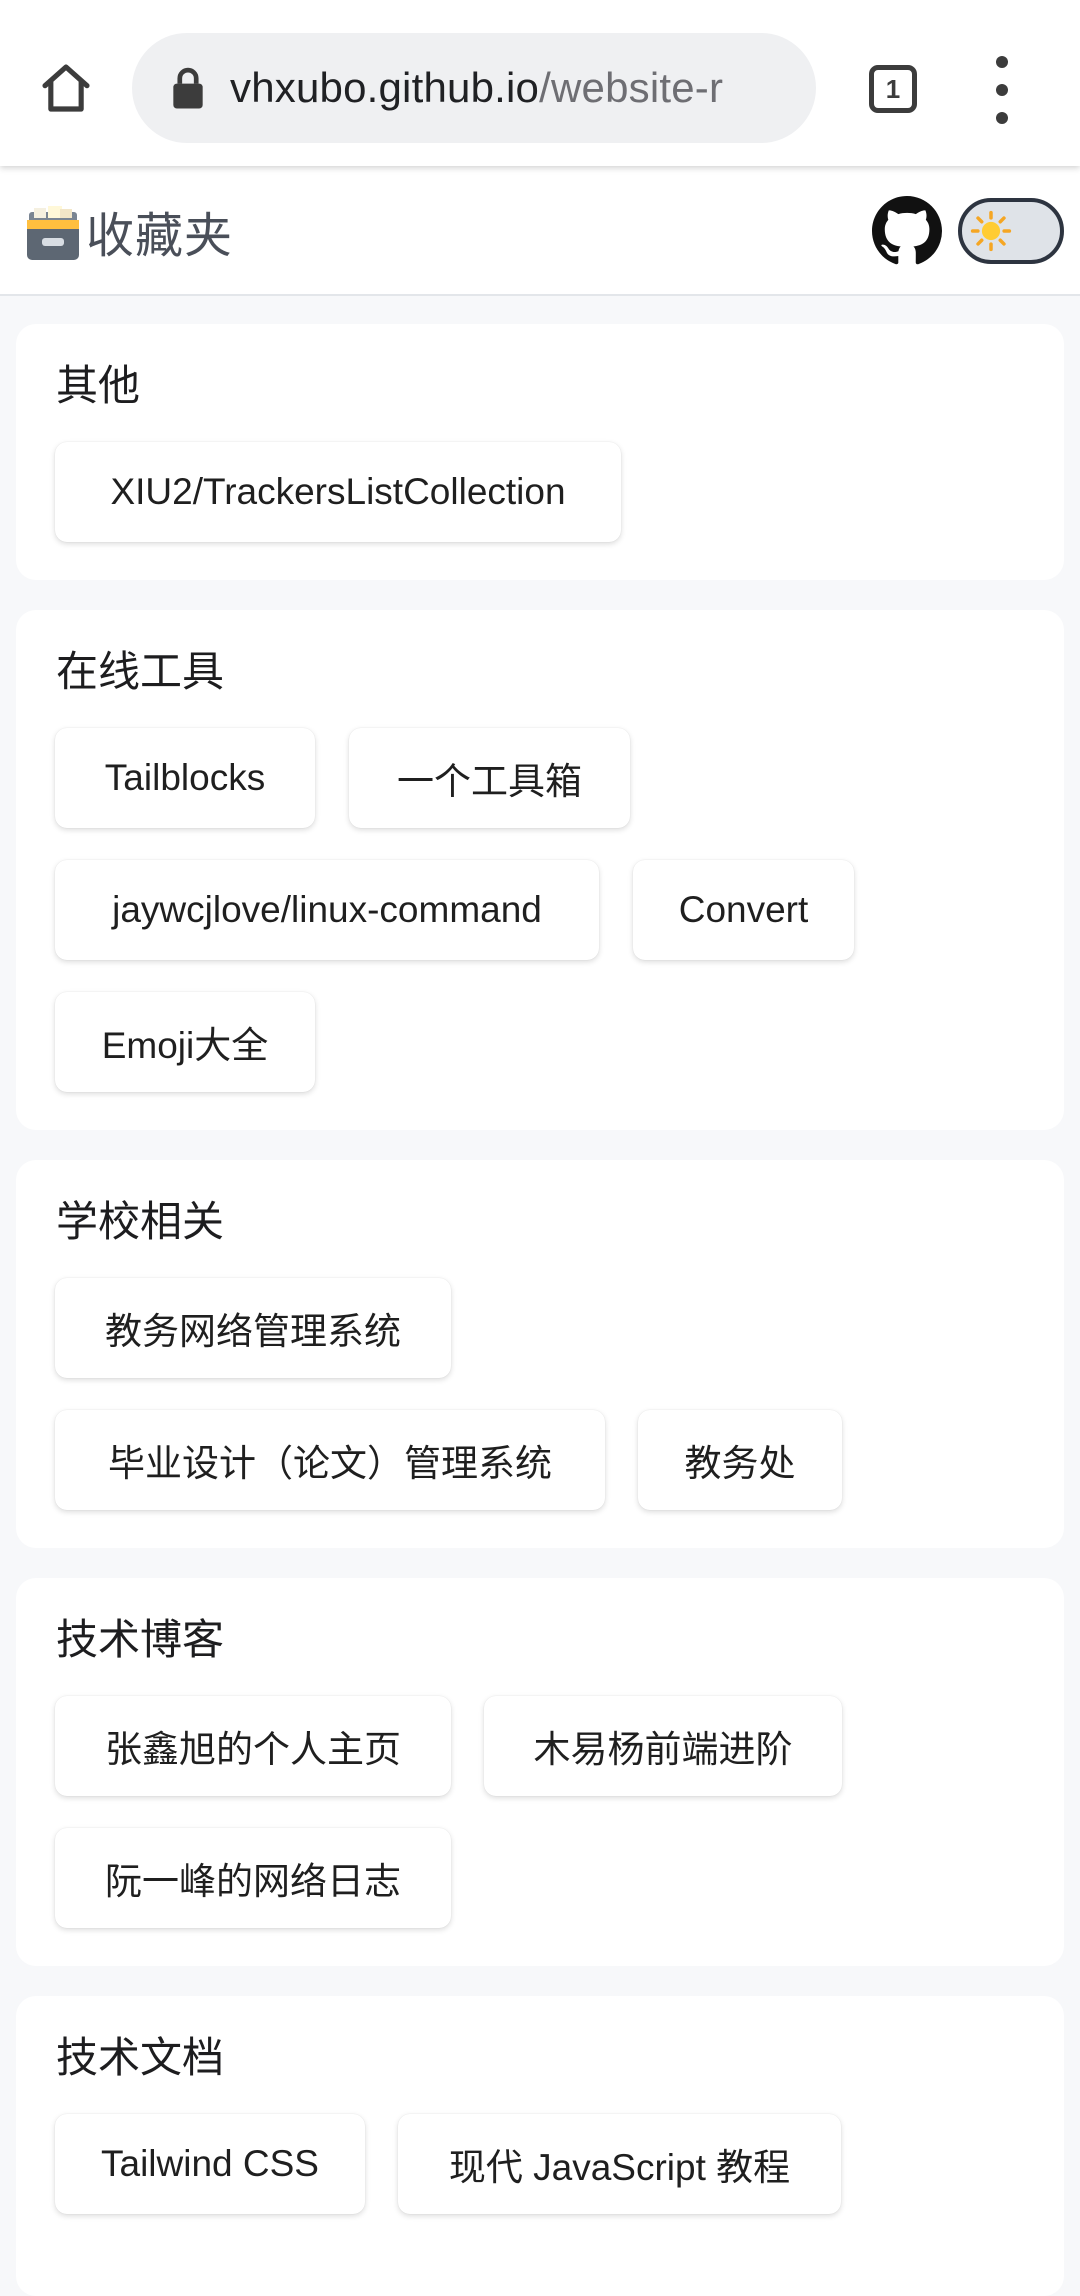 The image size is (1080, 2296). Describe the element at coordinates (140, 671) in the screenshot. I see `section-title: 在线工具` at that location.